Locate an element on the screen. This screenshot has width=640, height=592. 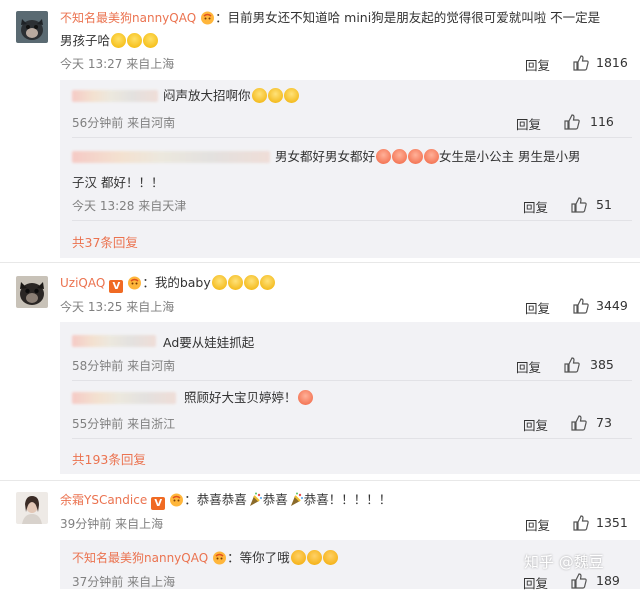
like-count: 1351 is located at coordinates (612, 522).